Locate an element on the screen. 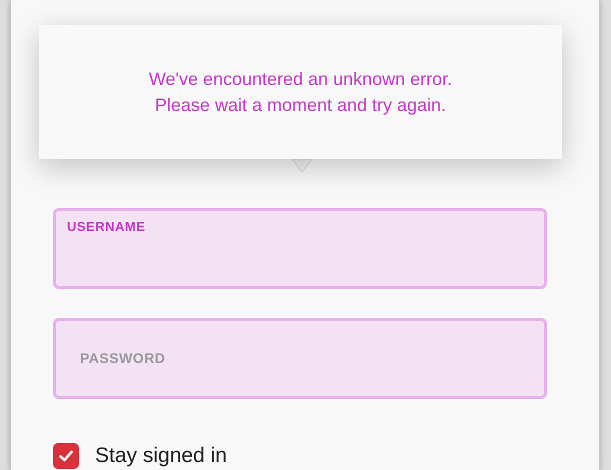 This screenshot has width=611, height=470. input-field: USERNAME is located at coordinates (300, 248).